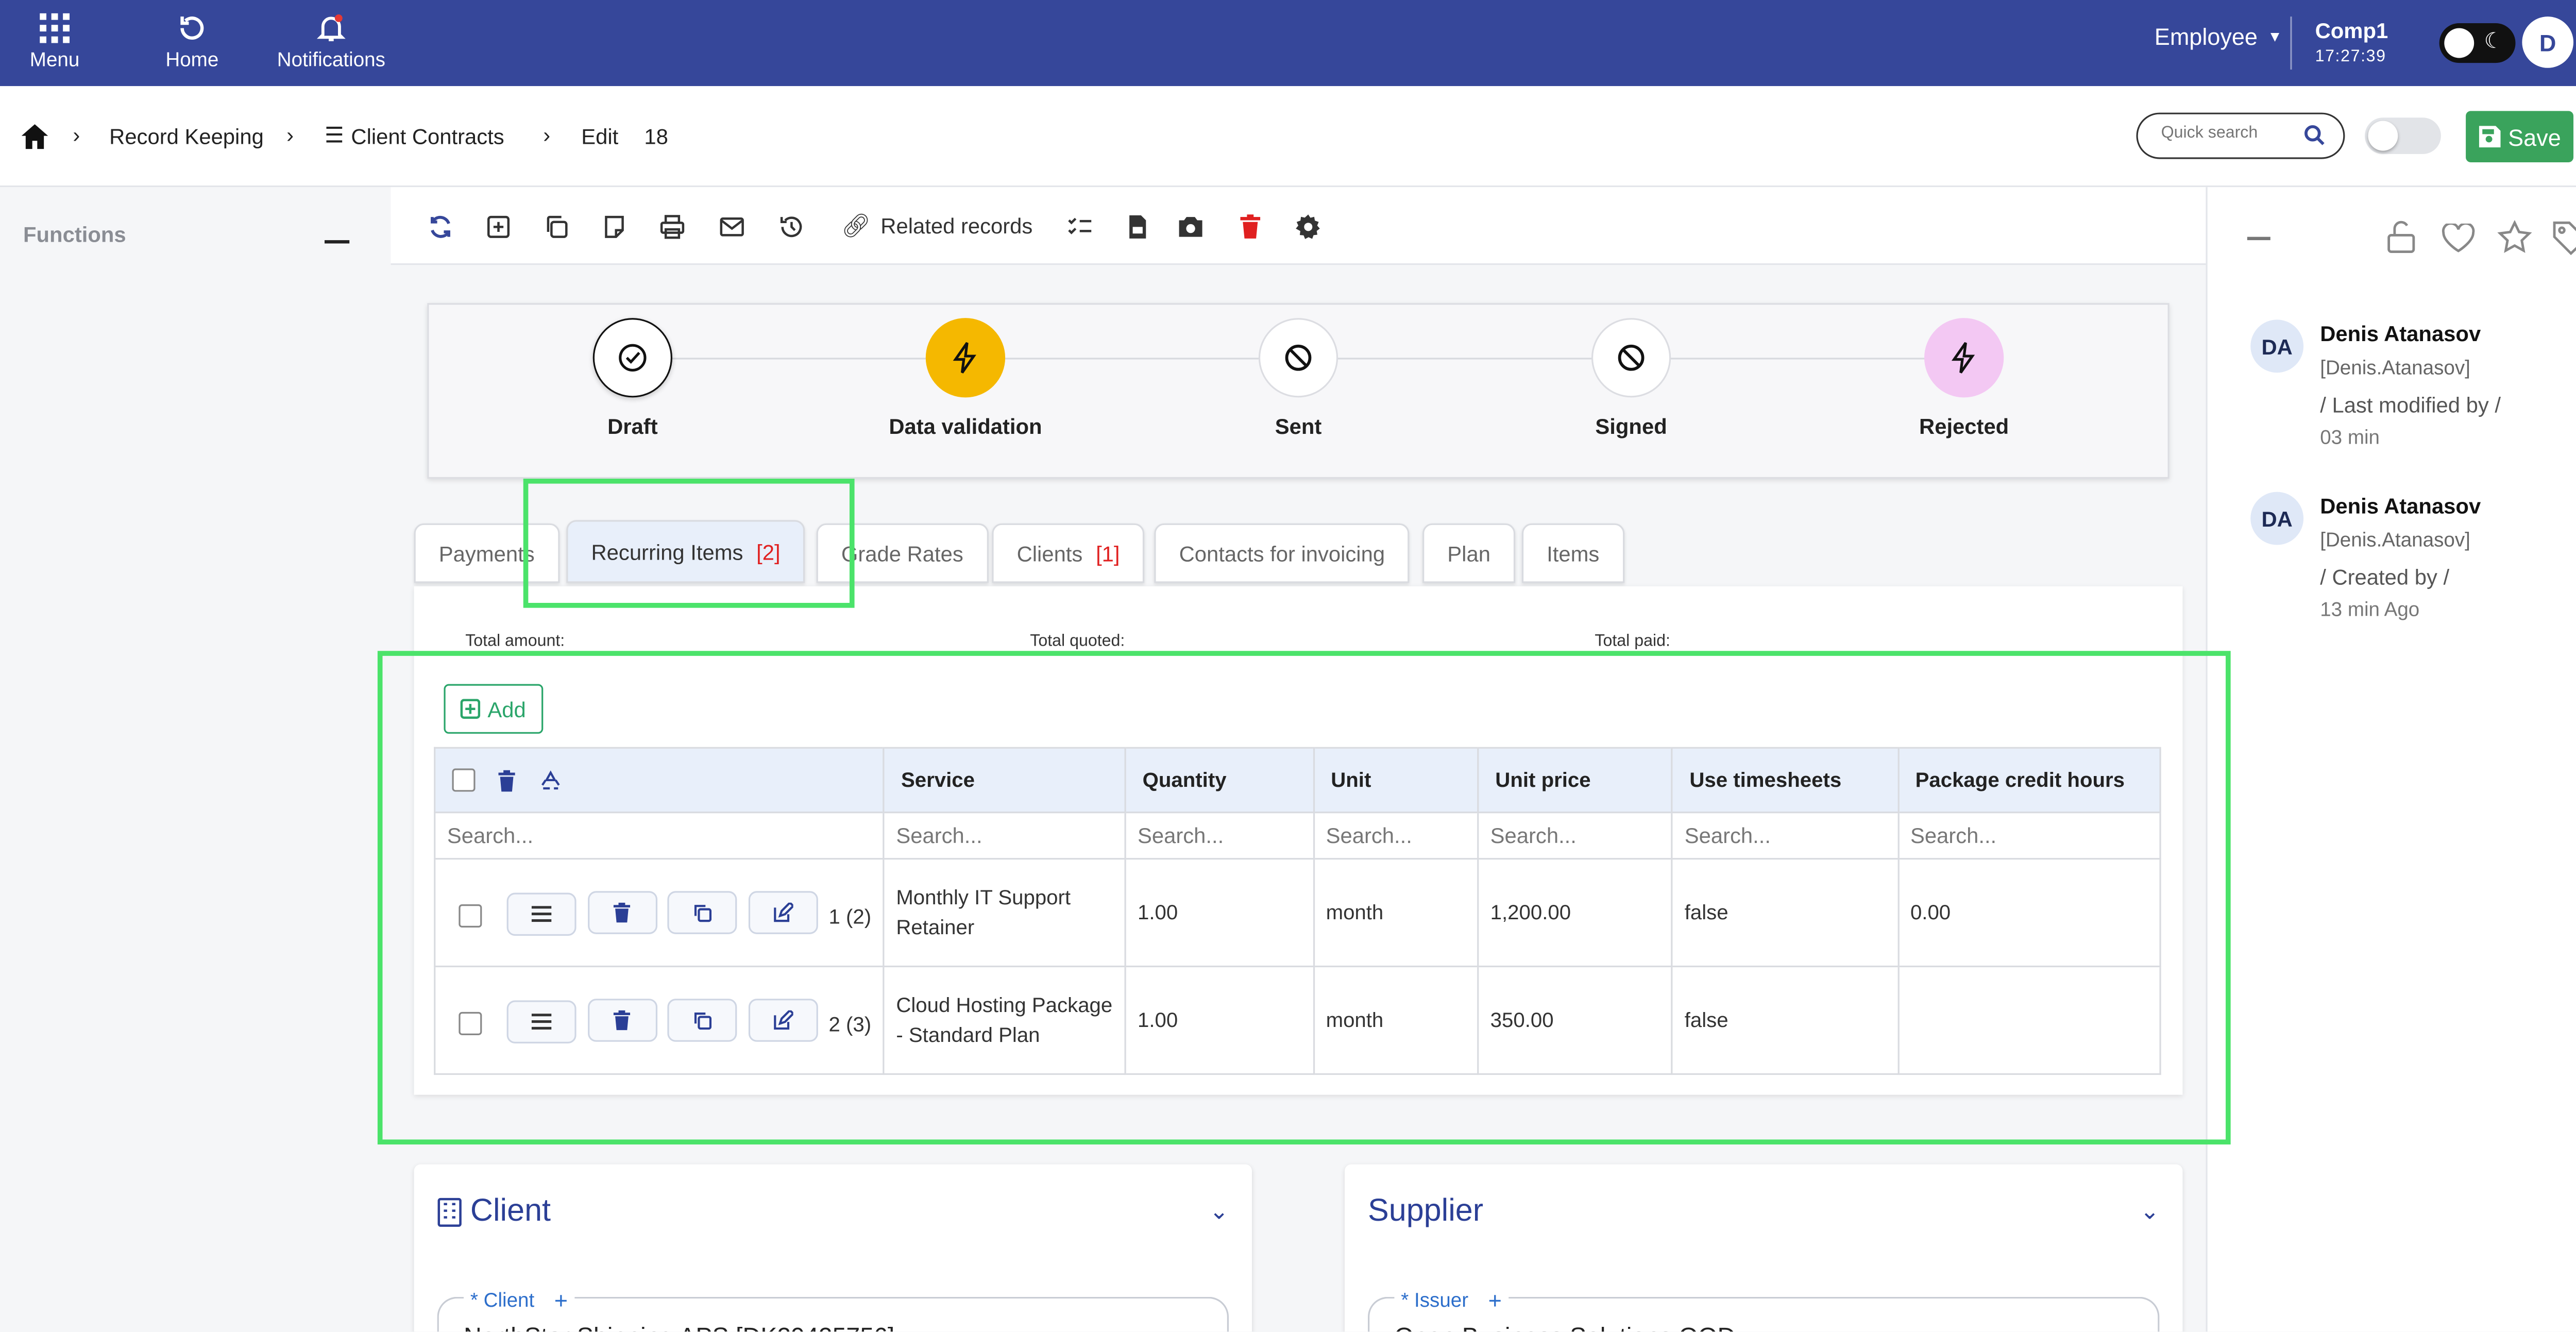 Image resolution: width=2576 pixels, height=1332 pixels. I want to click on home-button: Home, so click(193, 42).